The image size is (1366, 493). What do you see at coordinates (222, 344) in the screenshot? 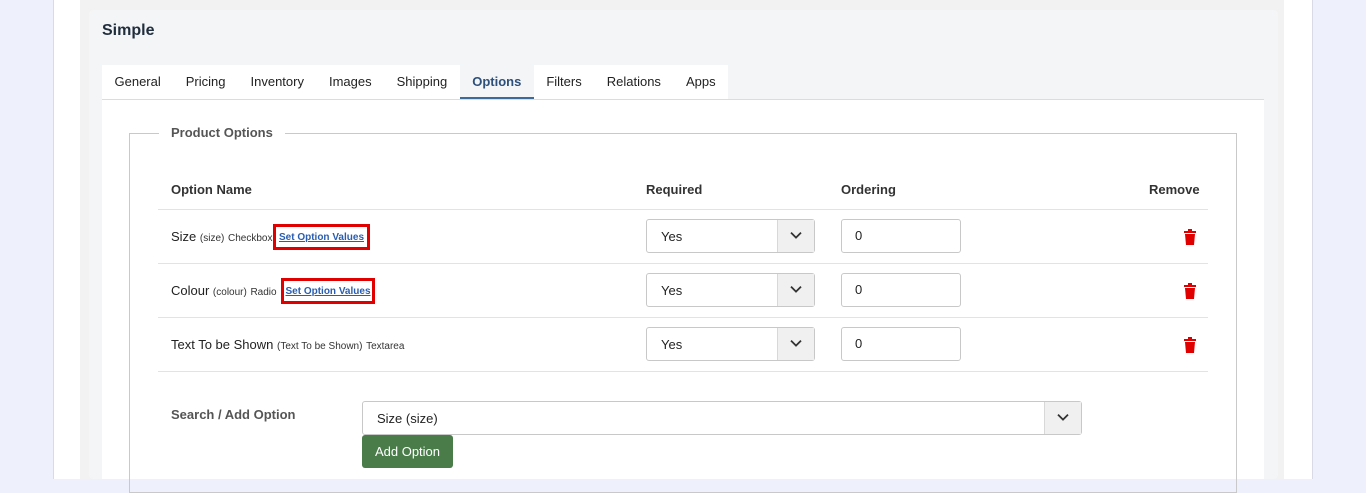
I see `option-name: Text To be Shown` at bounding box center [222, 344].